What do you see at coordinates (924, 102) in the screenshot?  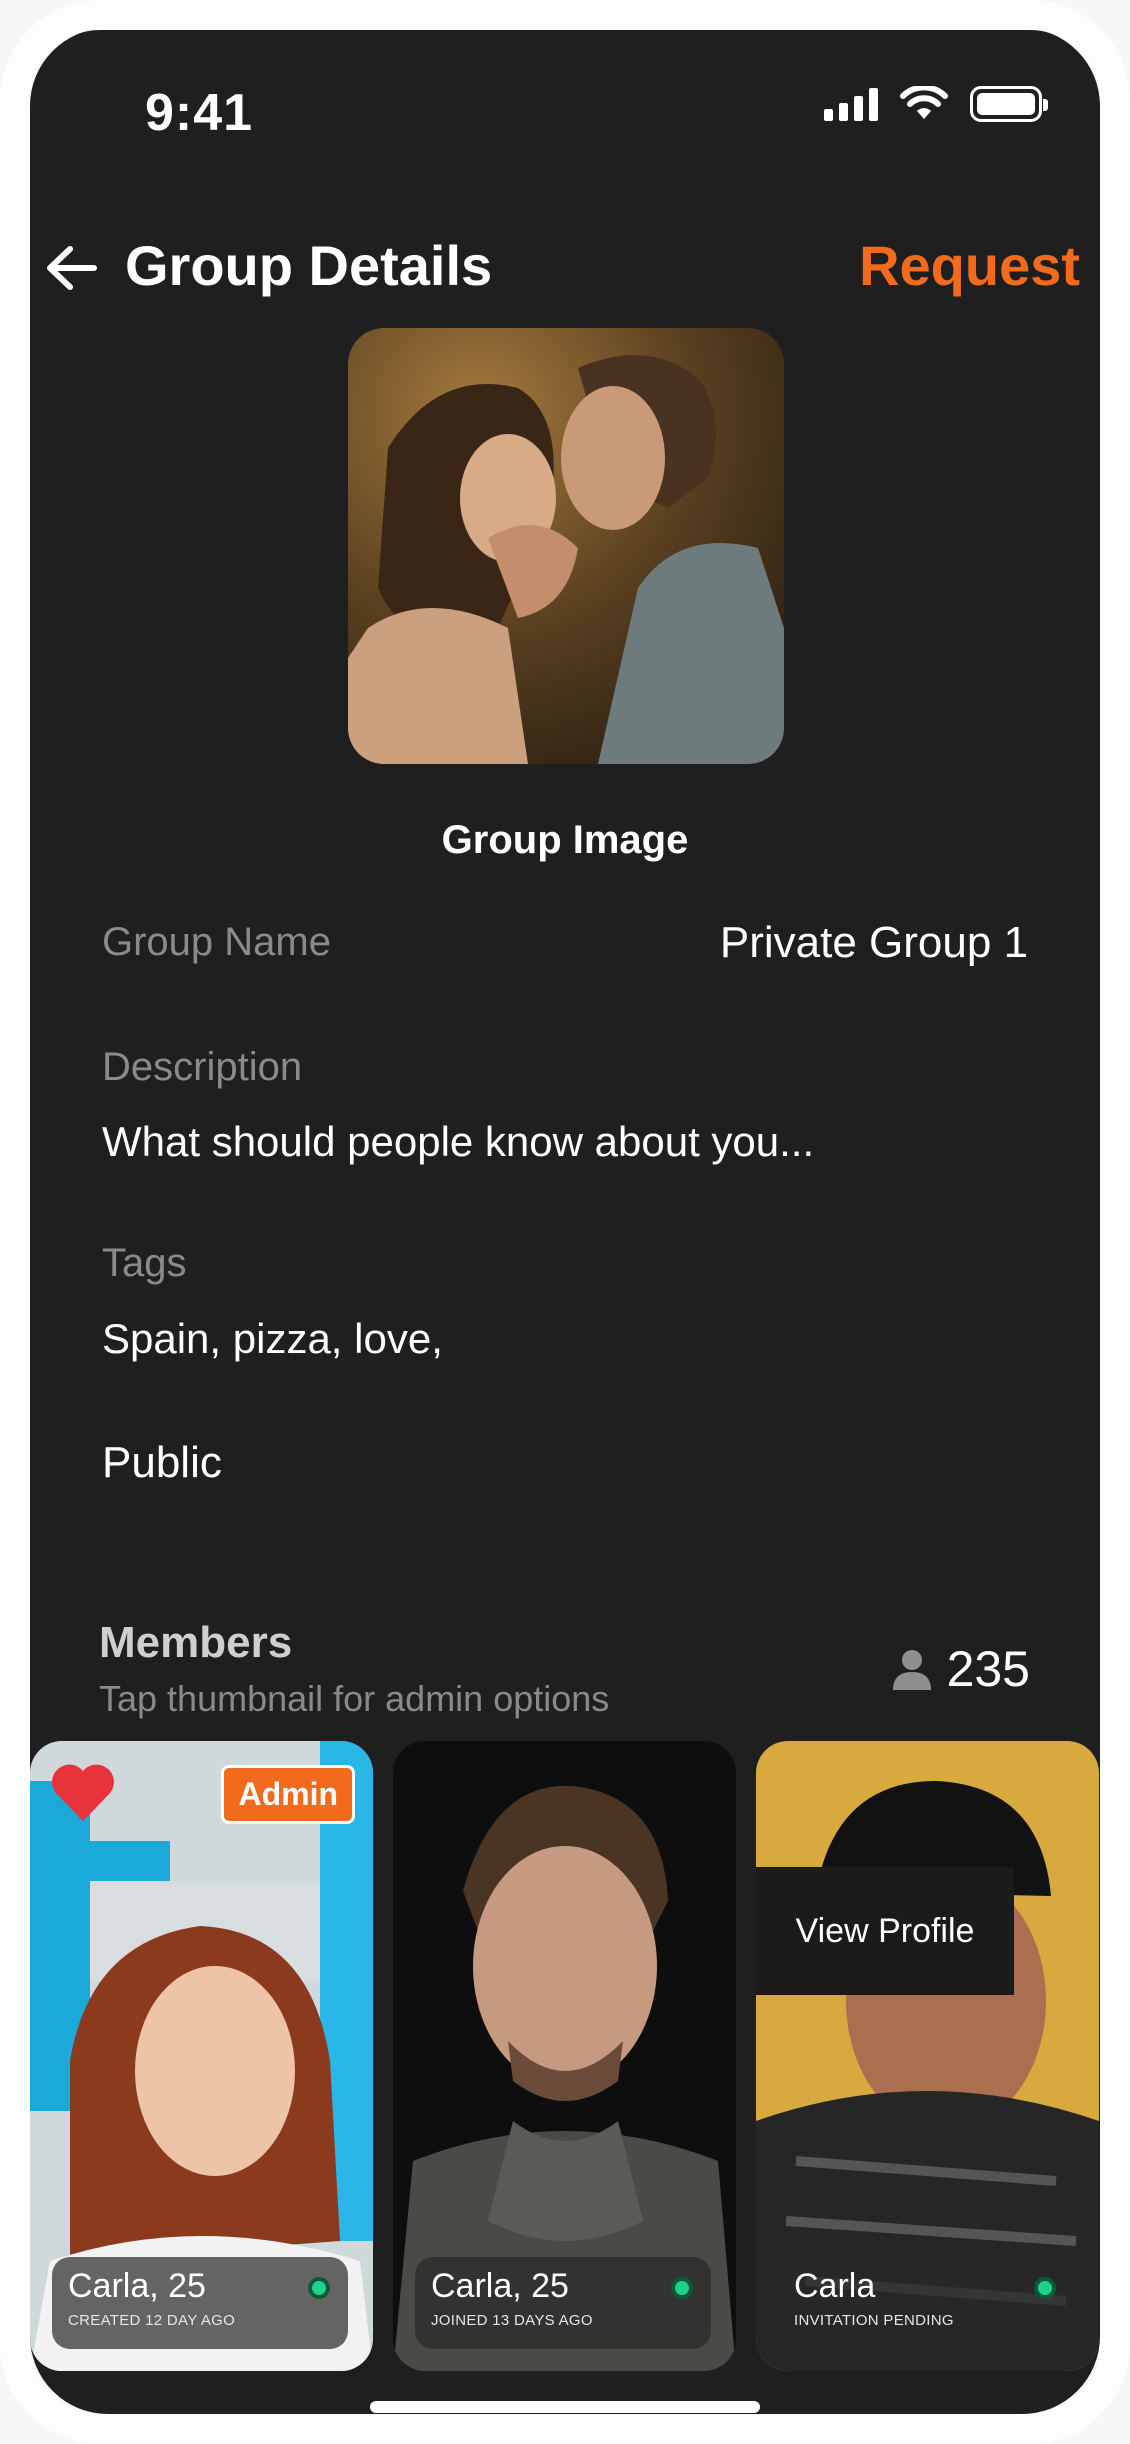 I see `wifi-icon` at bounding box center [924, 102].